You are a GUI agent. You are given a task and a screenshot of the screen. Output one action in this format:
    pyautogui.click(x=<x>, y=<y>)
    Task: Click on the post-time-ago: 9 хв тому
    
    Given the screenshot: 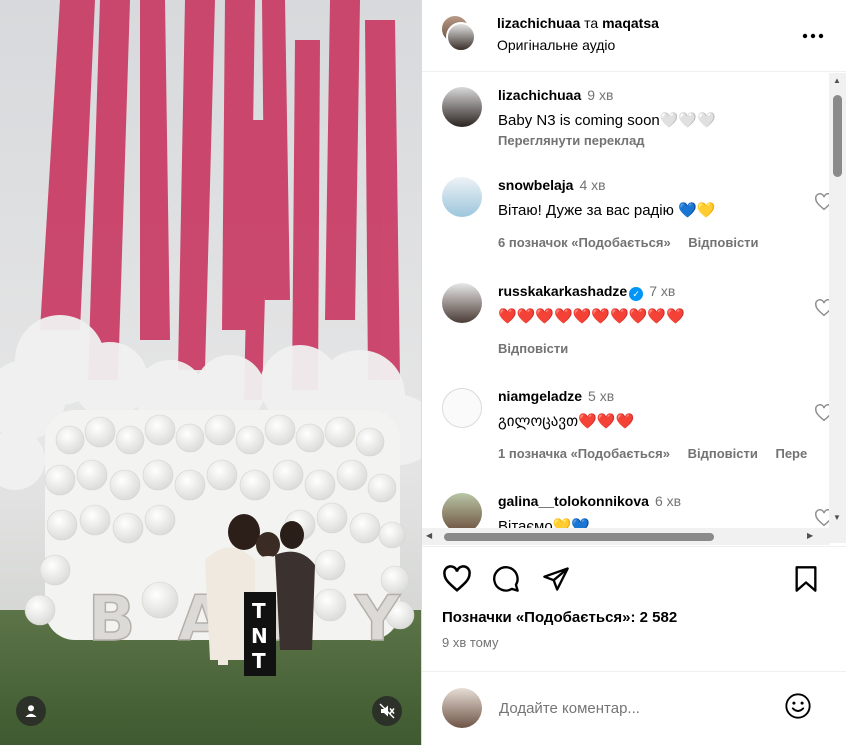 What is the action you would take?
    pyautogui.click(x=470, y=642)
    